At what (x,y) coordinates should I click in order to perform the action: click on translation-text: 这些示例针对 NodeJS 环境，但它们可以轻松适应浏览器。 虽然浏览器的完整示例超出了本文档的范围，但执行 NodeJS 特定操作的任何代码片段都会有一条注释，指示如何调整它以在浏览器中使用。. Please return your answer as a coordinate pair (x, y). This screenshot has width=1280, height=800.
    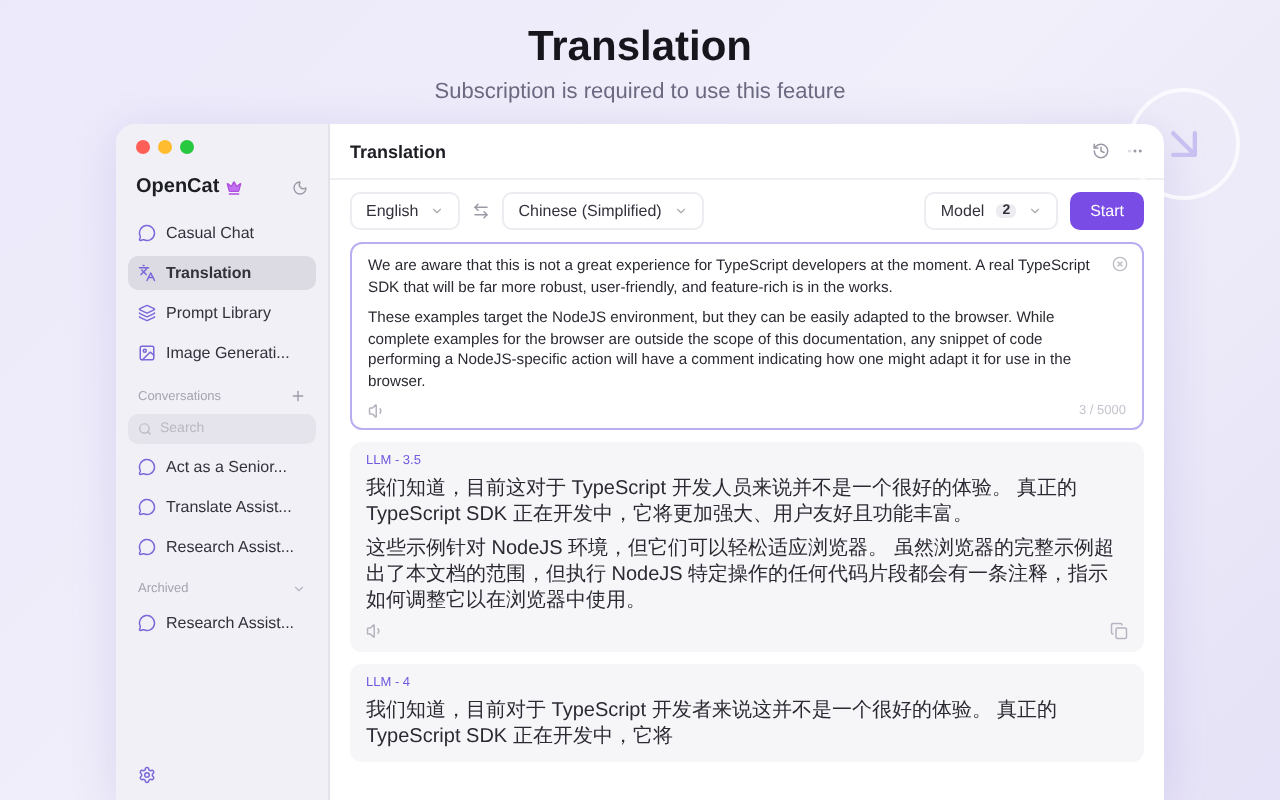
    Looking at the image, I should click on (741, 575).